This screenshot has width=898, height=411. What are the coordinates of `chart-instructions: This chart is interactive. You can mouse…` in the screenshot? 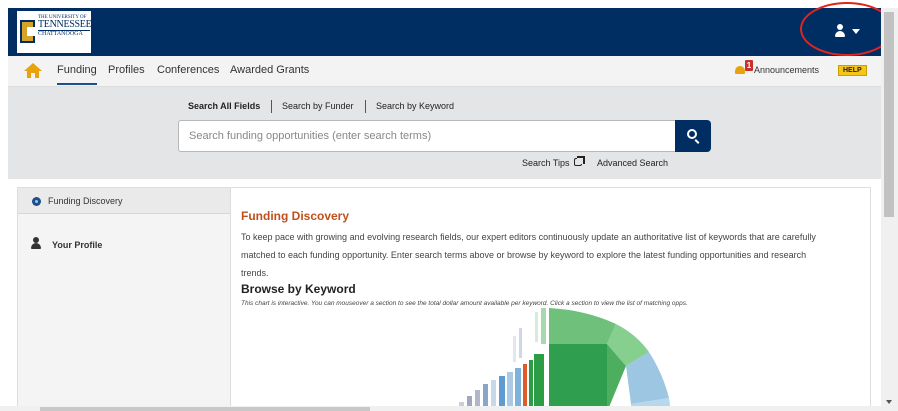 It's located at (464, 303).